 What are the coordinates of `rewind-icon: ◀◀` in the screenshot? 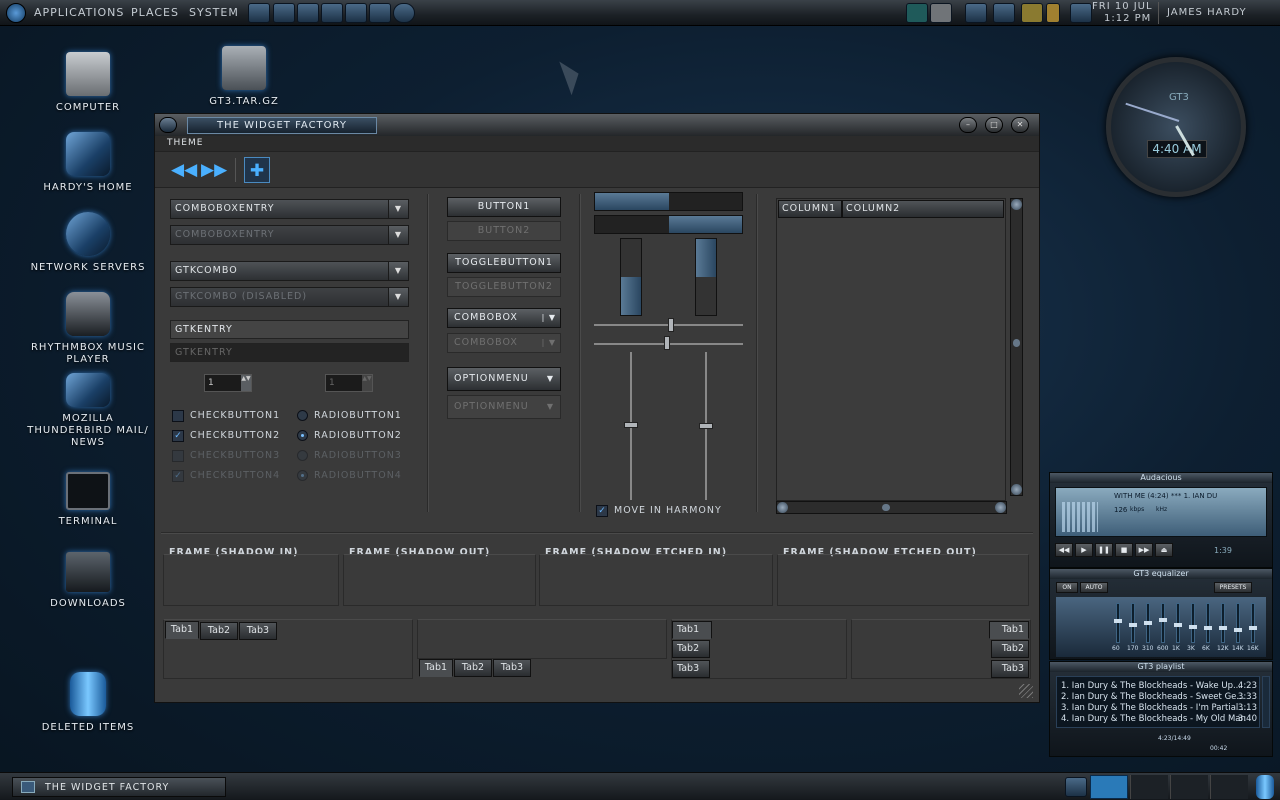 It's located at (184, 170).